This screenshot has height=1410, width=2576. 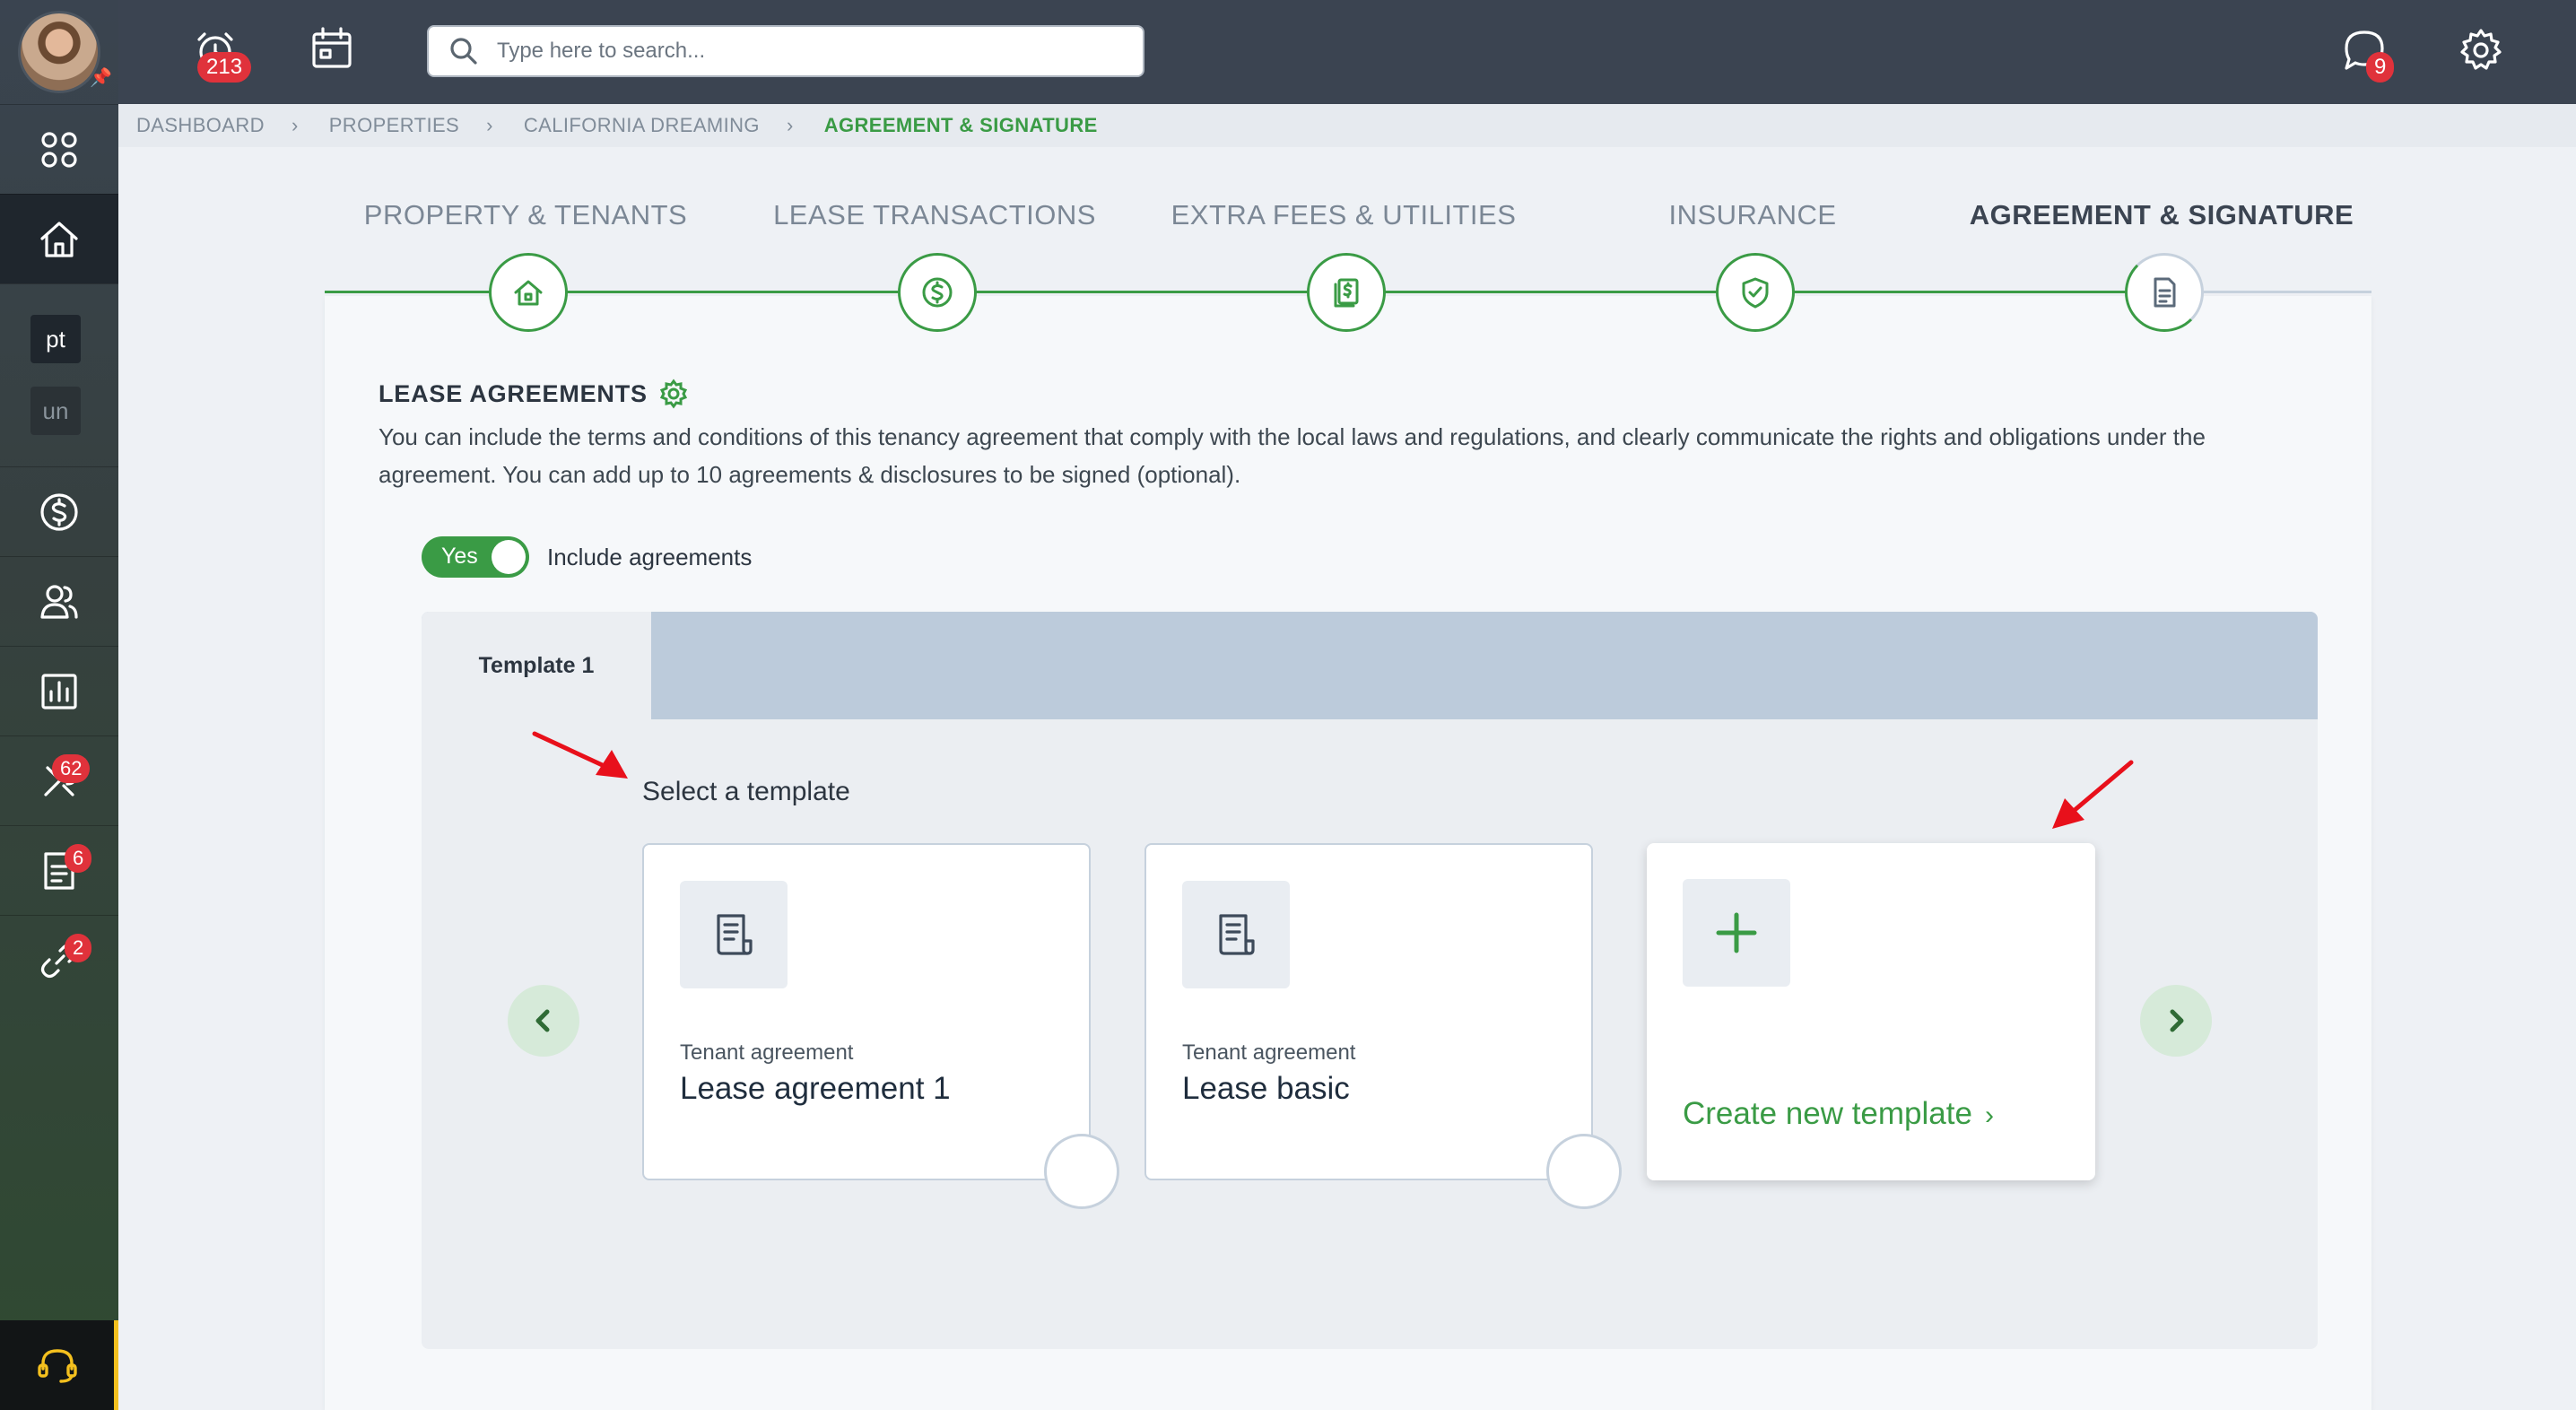 I want to click on shield-icon, so click(x=1755, y=293).